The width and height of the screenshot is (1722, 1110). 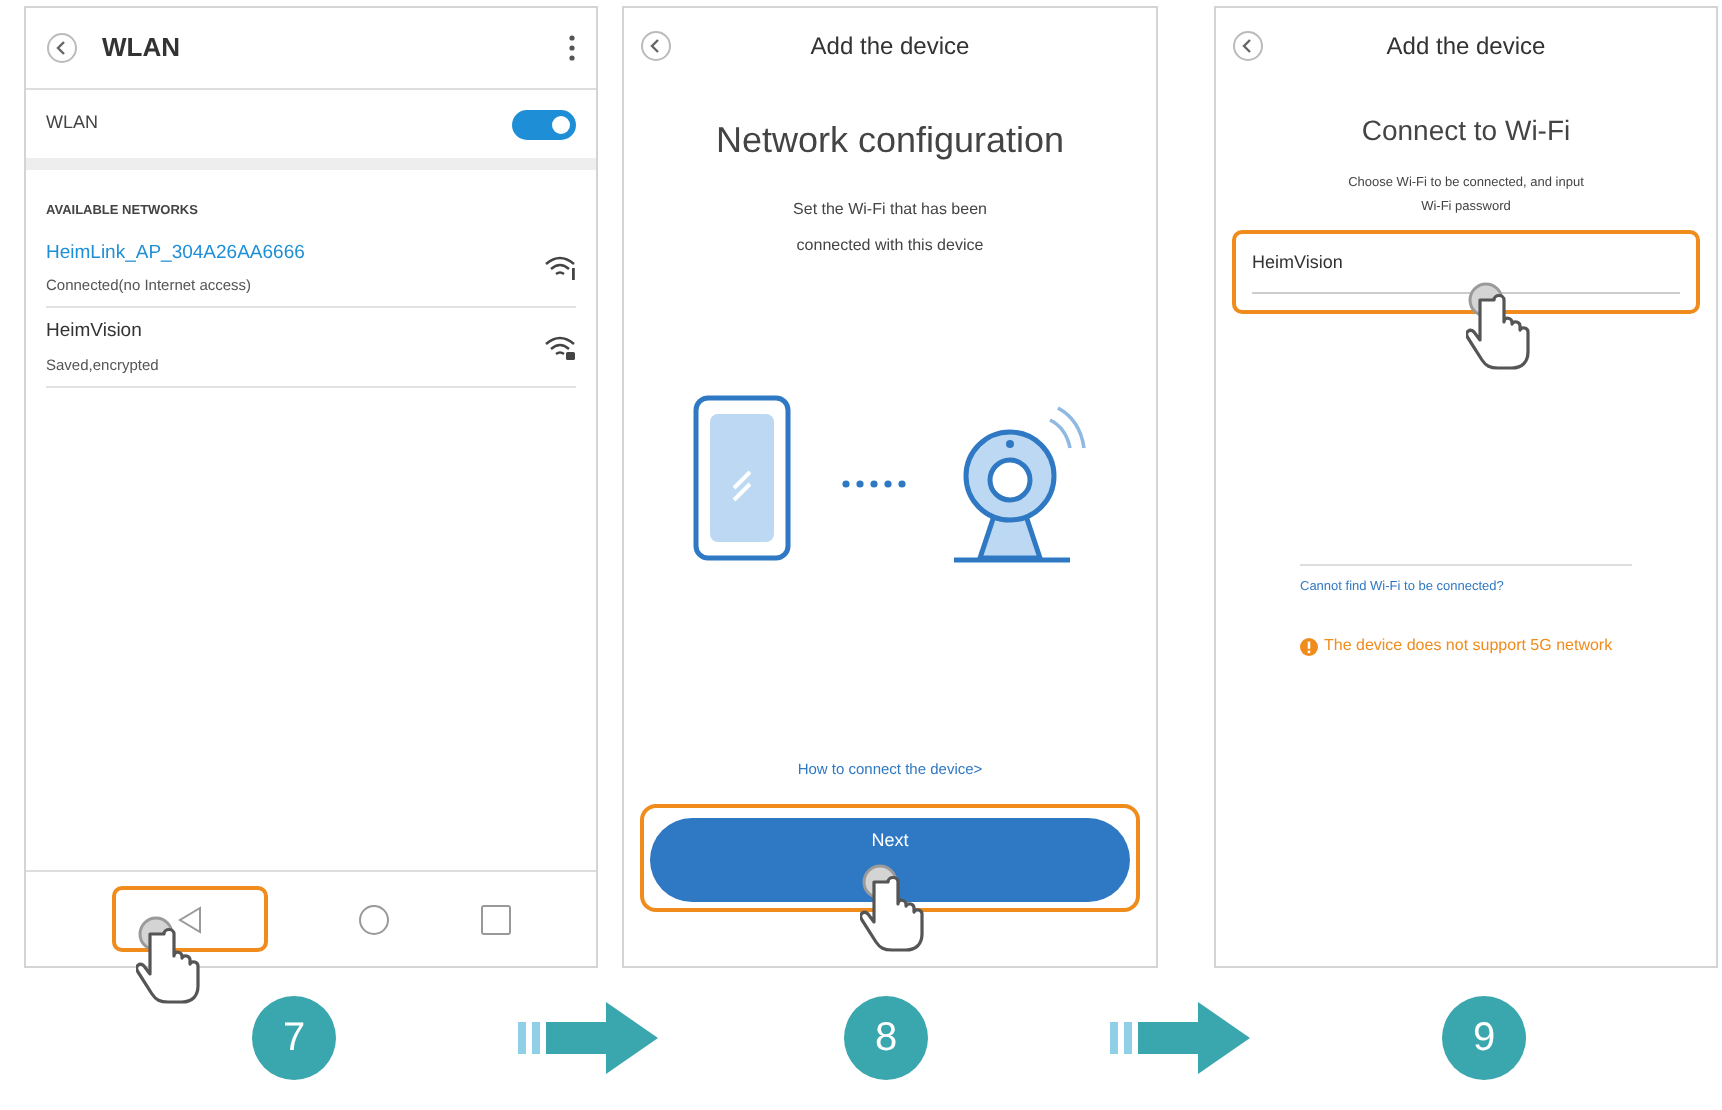 What do you see at coordinates (175, 253) in the screenshot?
I see `network-name: HeimLink_AP_304A26AA6666` at bounding box center [175, 253].